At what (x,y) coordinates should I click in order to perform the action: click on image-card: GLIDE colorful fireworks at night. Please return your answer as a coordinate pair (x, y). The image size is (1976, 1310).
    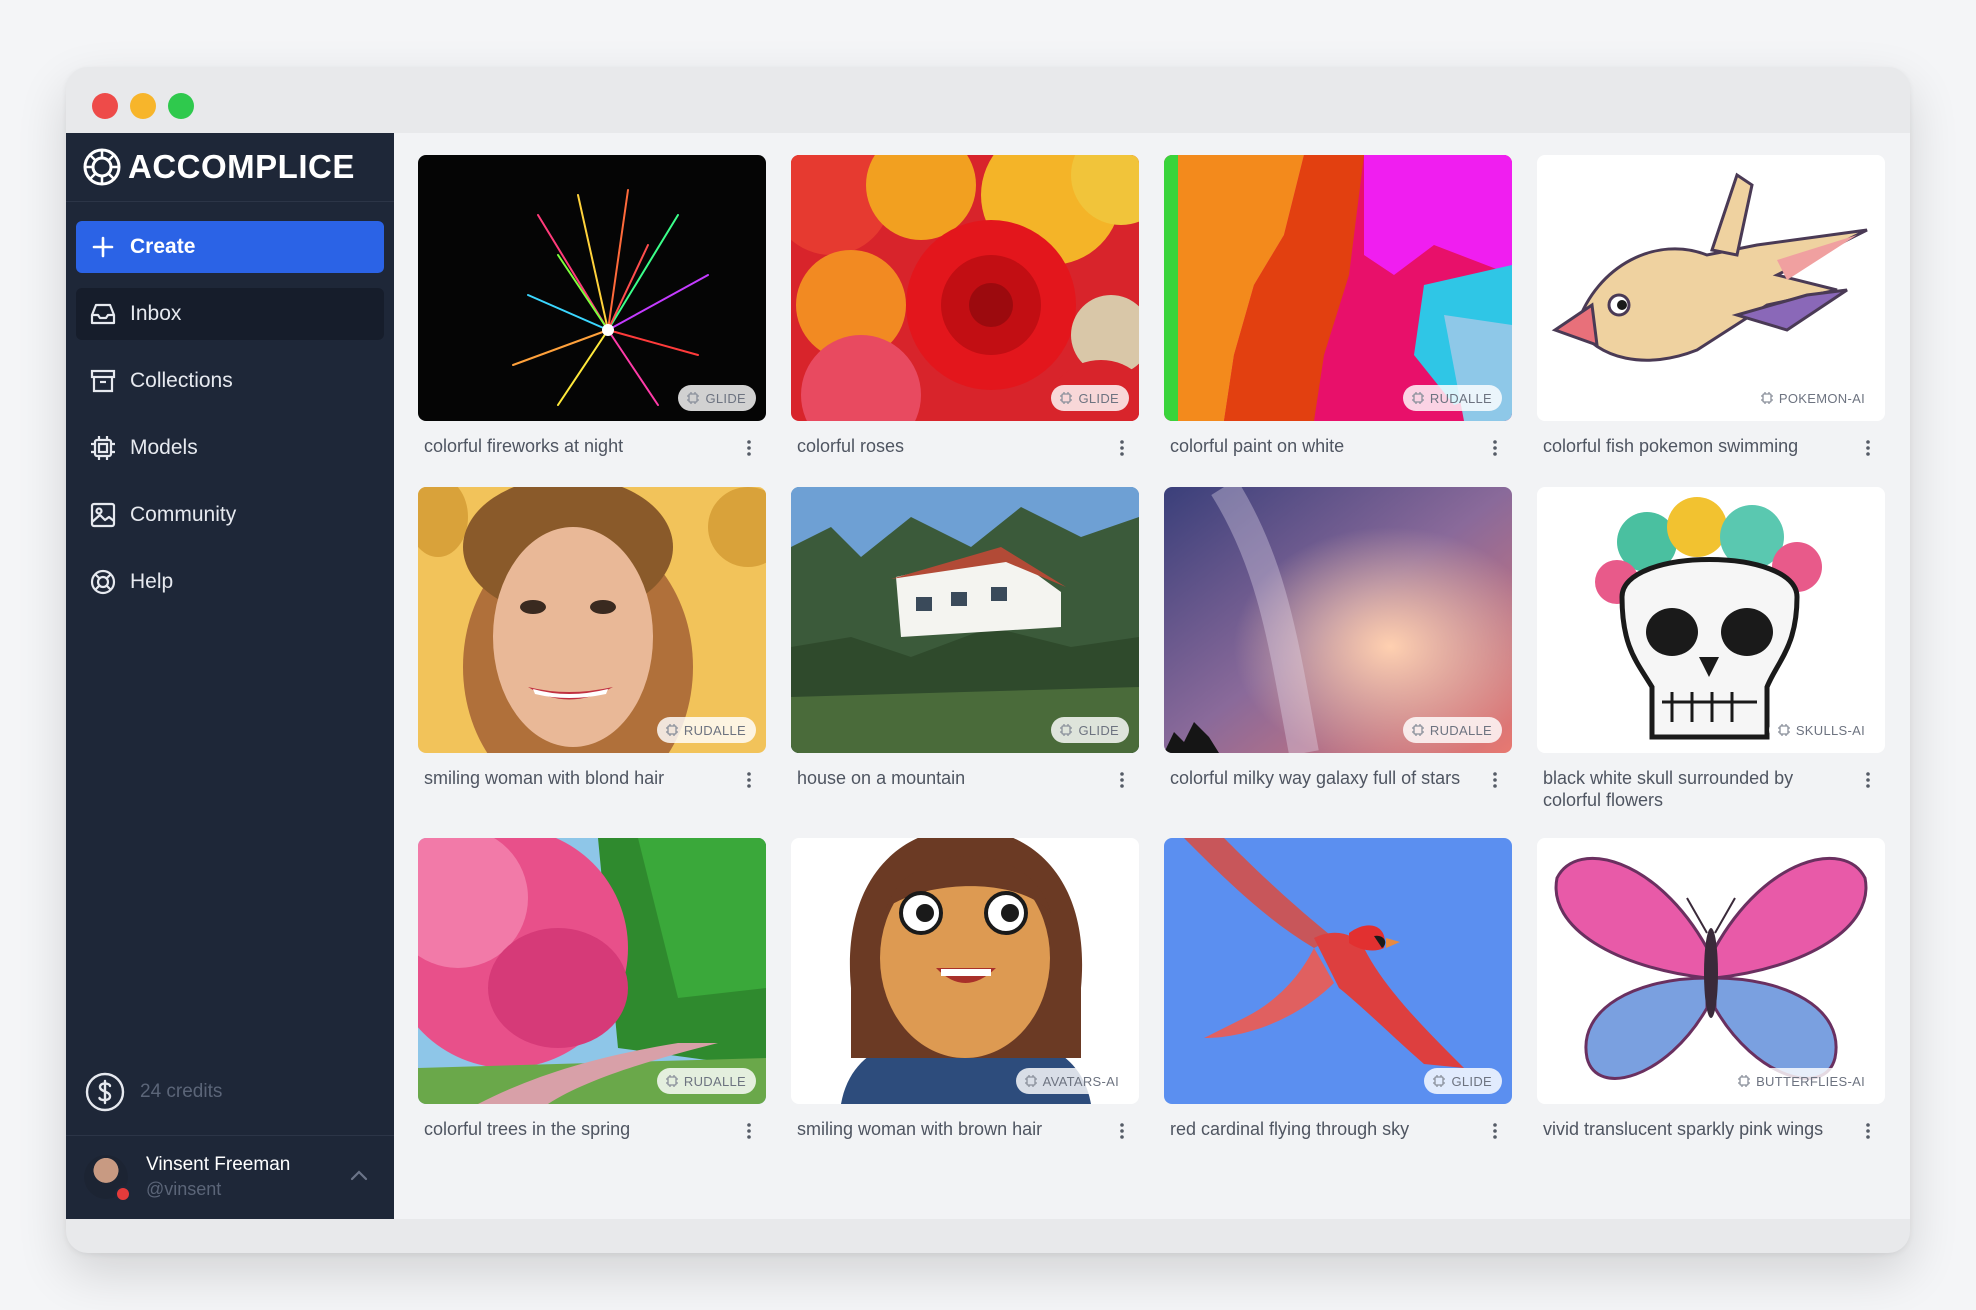
    Looking at the image, I should click on (592, 306).